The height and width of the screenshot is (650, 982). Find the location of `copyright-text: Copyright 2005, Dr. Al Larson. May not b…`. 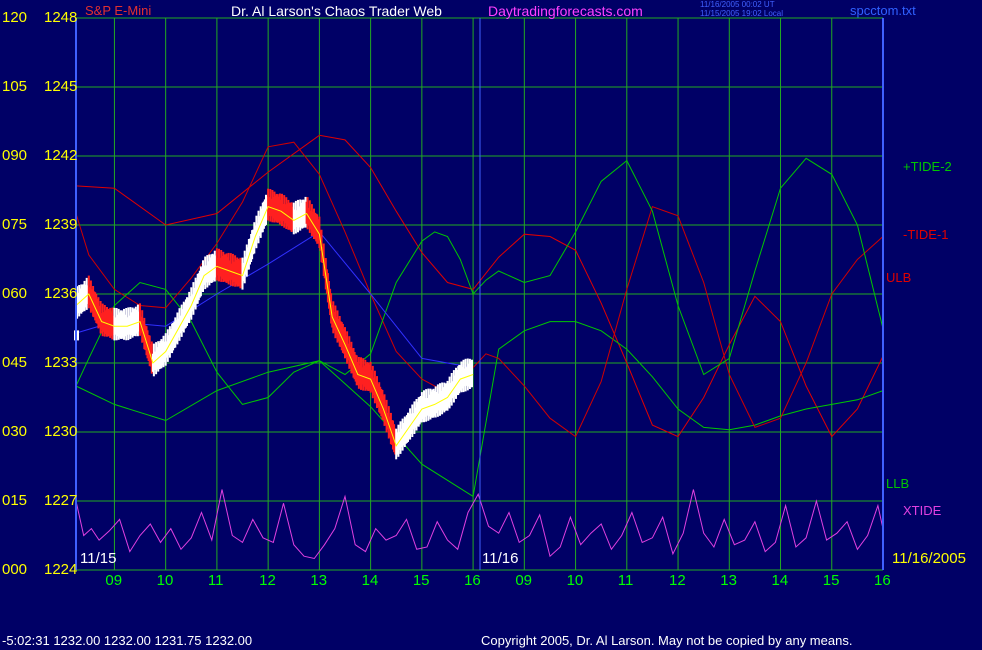

copyright-text: Copyright 2005, Dr. Al Larson. May not b… is located at coordinates (667, 640).